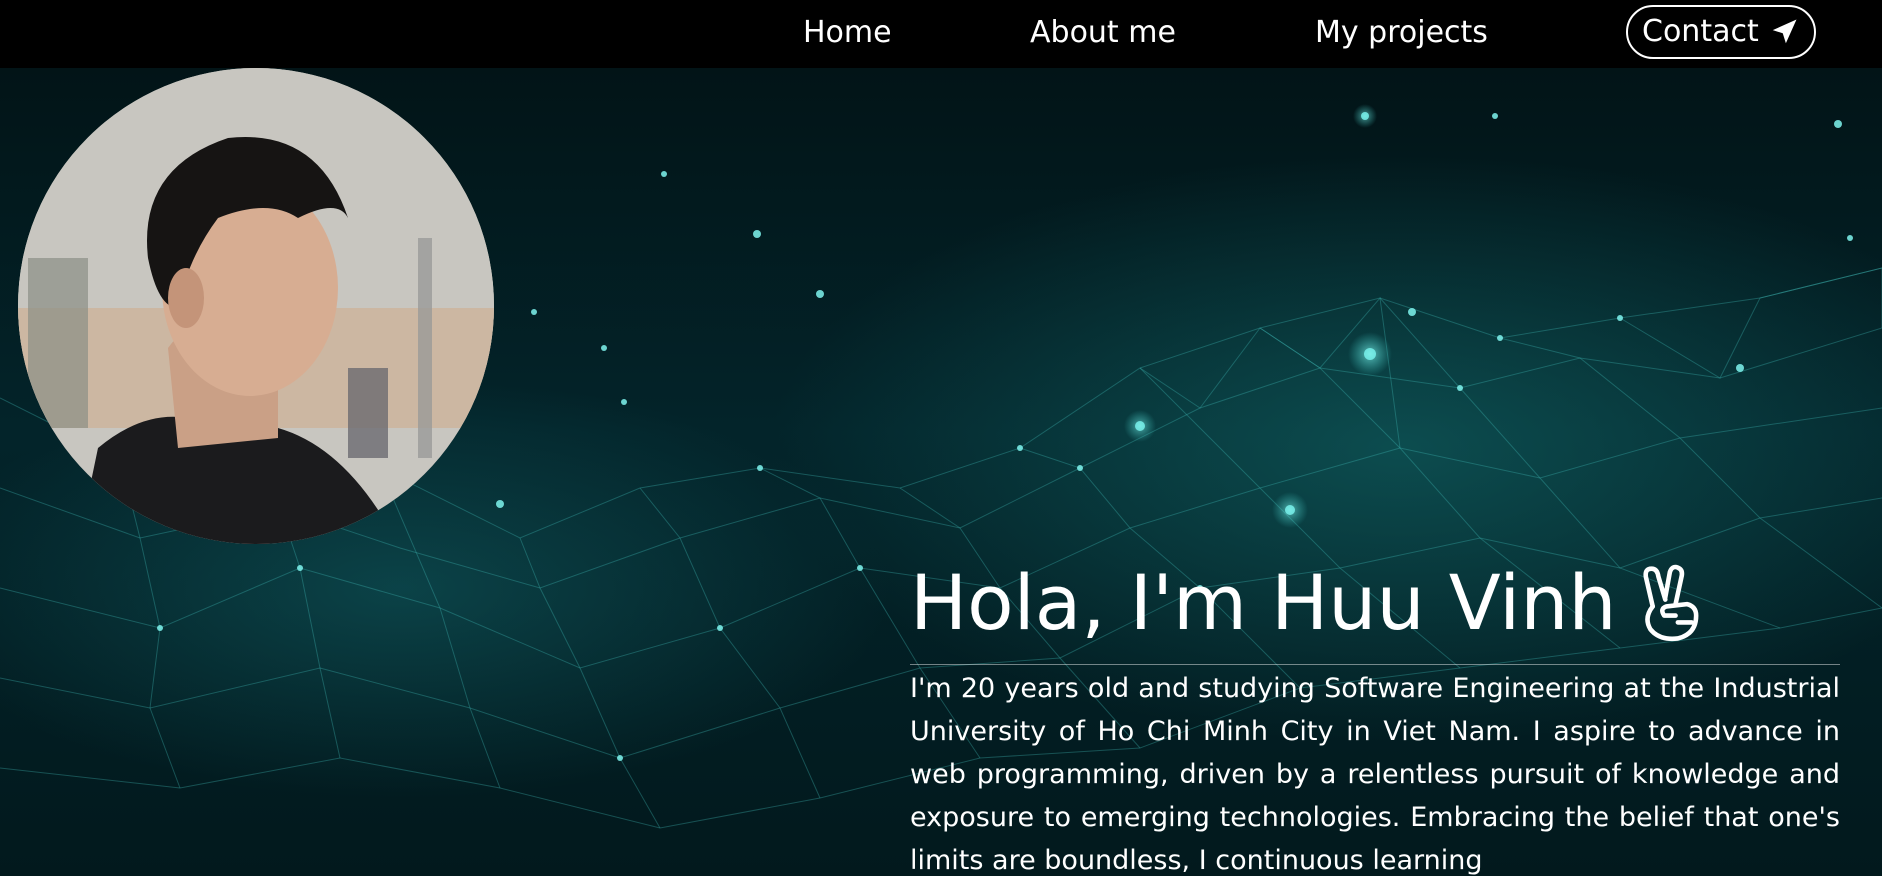  Describe the element at coordinates (1700, 31) in the screenshot. I see `contact-button-label: Contact` at that location.